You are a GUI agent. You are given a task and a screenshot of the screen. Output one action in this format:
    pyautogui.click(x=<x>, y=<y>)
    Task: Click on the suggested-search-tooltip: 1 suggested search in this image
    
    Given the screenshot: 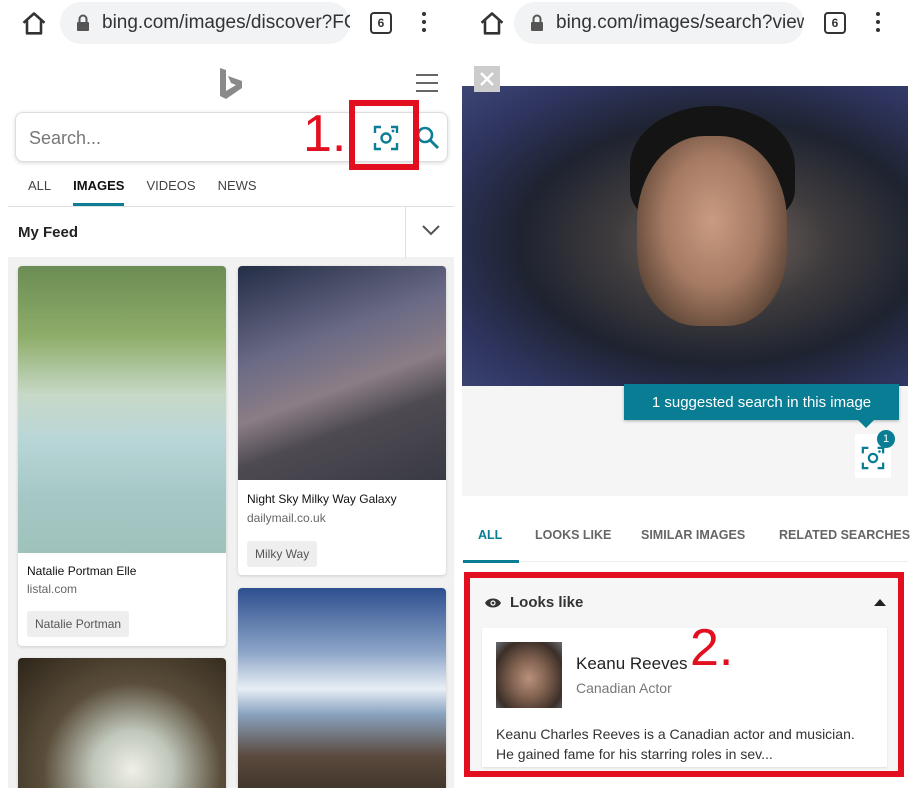 What is the action you would take?
    pyautogui.click(x=761, y=406)
    